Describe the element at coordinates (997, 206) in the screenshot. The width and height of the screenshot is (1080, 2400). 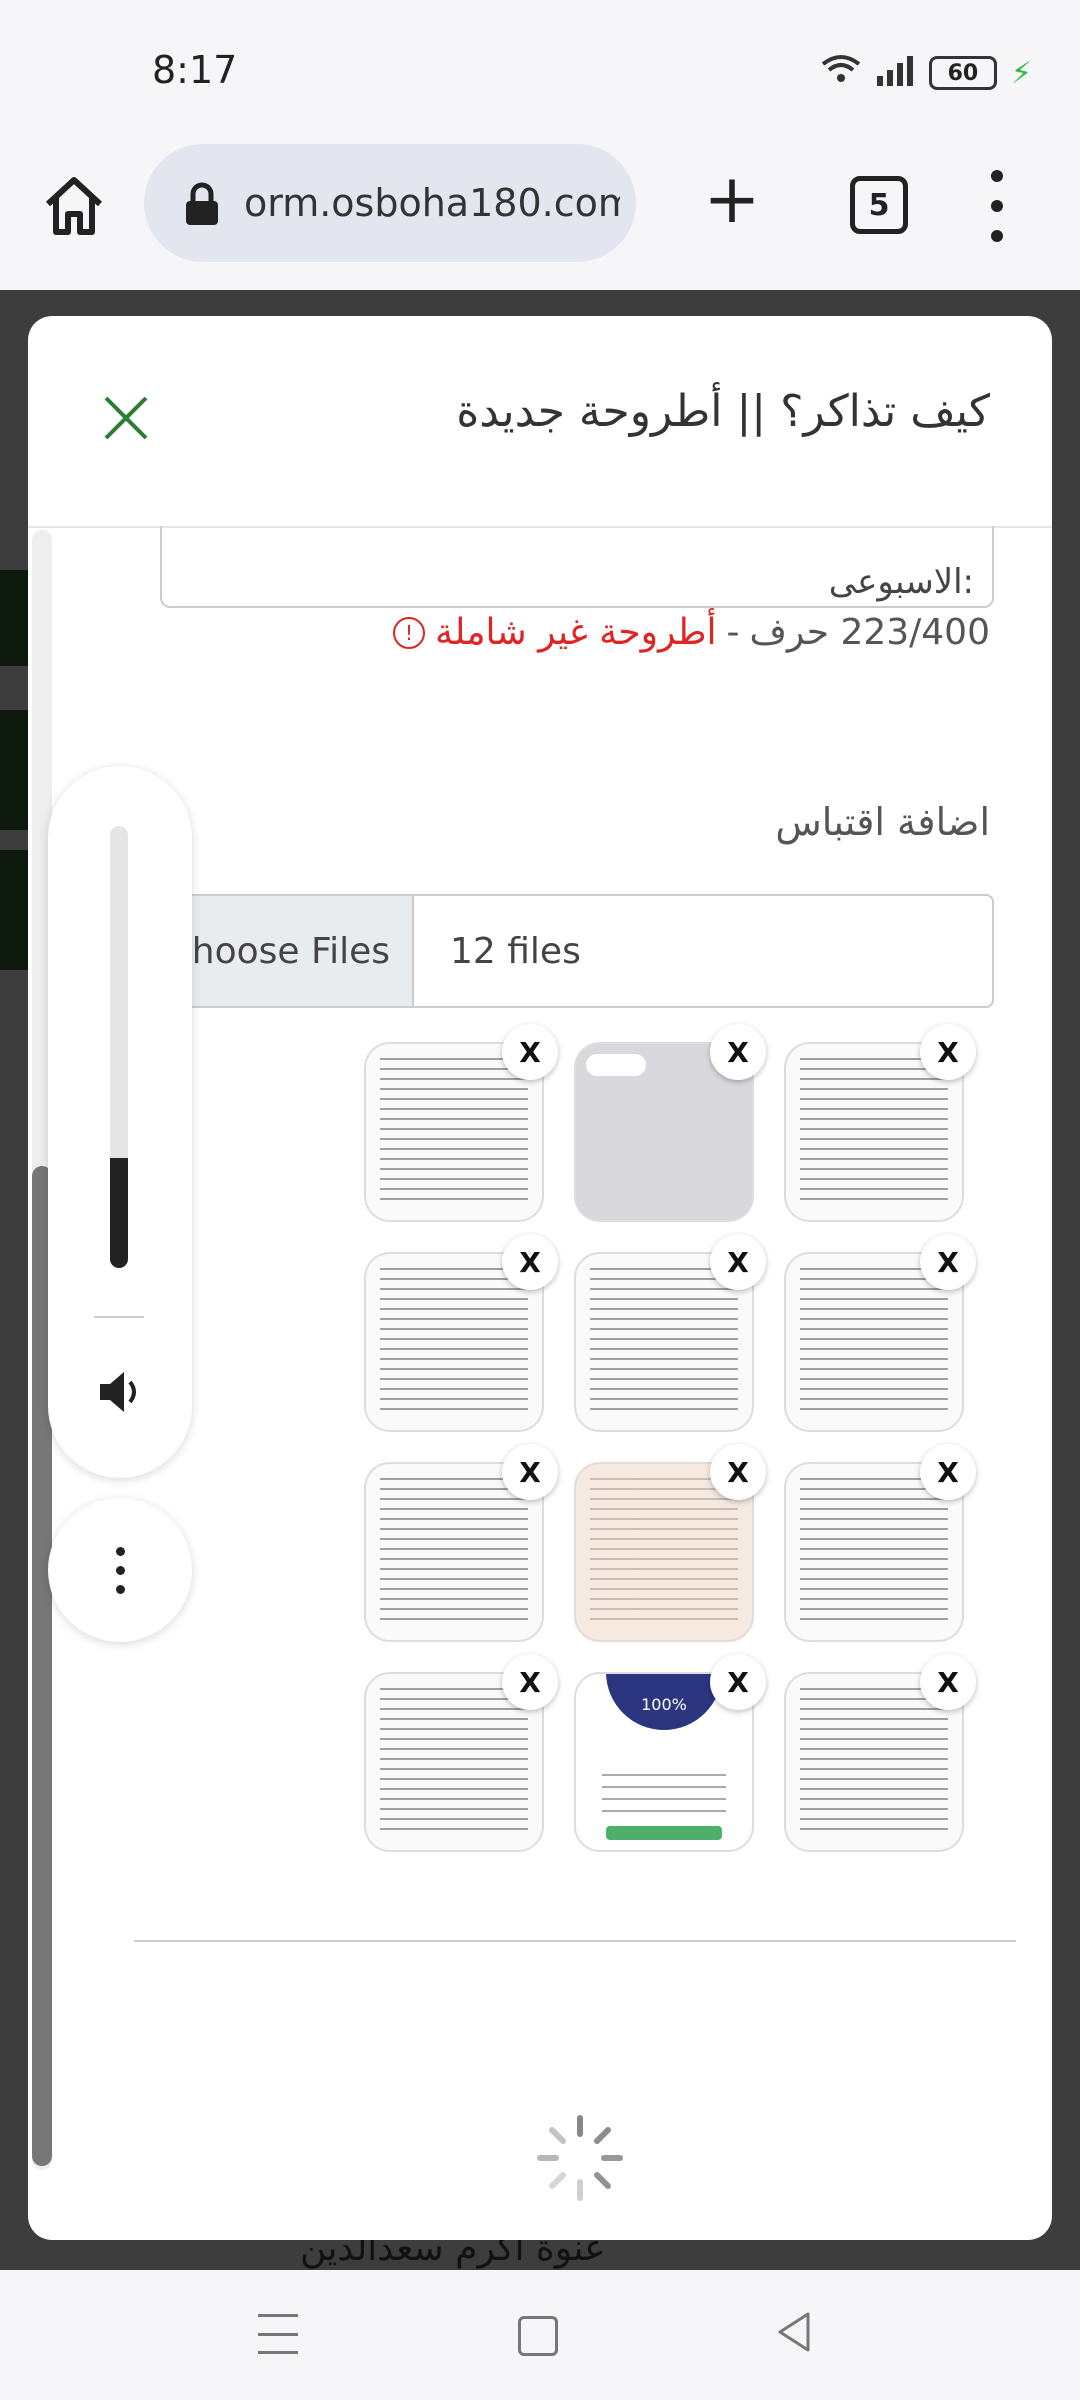
I see `browser-menu-button` at that location.